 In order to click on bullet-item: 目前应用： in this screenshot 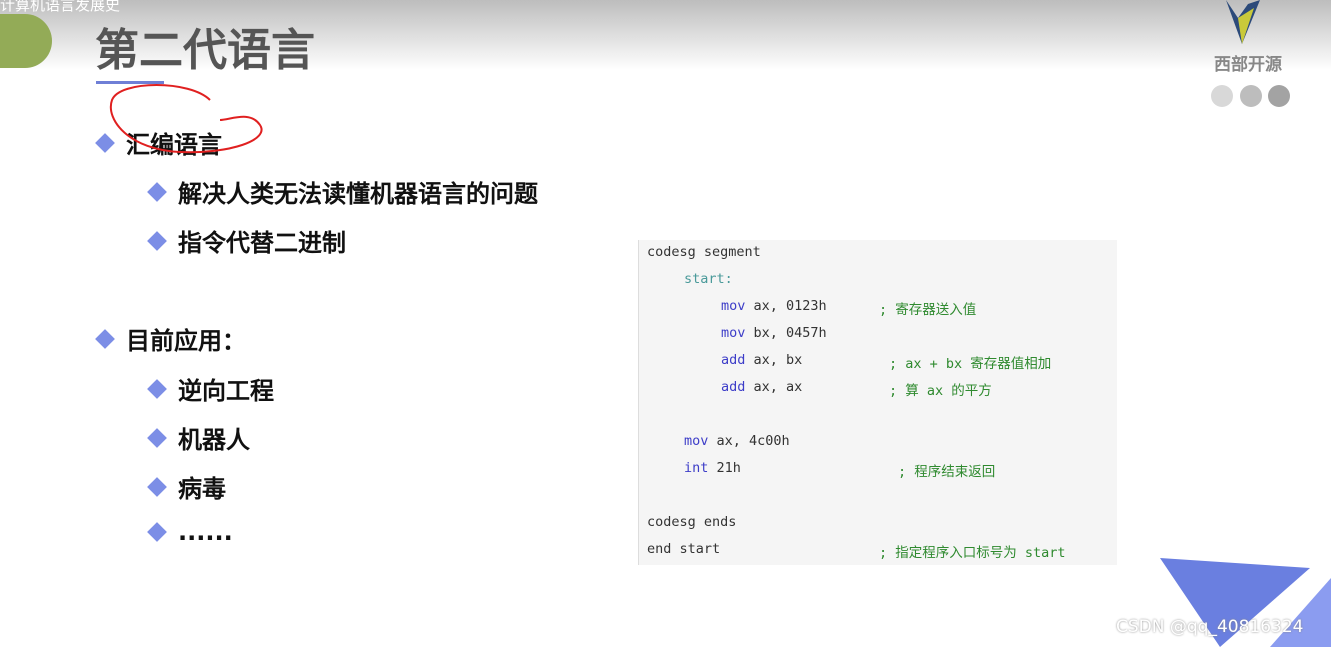, I will do `click(170, 338)`.